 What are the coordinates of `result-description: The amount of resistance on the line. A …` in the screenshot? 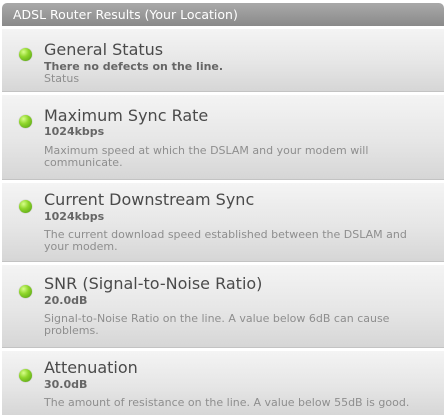 It's located at (227, 402).